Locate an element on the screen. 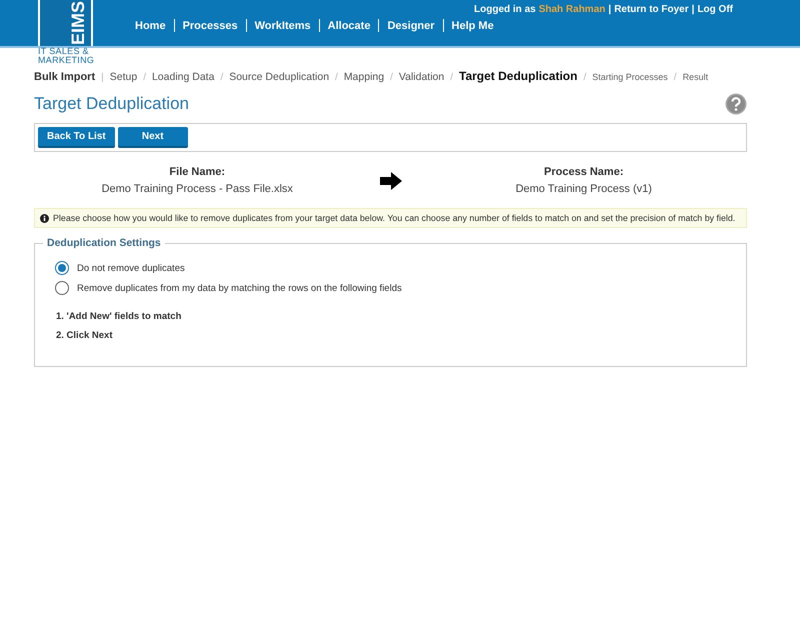 The height and width of the screenshot is (618, 800). breadcrumb-step: Result is located at coordinates (695, 77).